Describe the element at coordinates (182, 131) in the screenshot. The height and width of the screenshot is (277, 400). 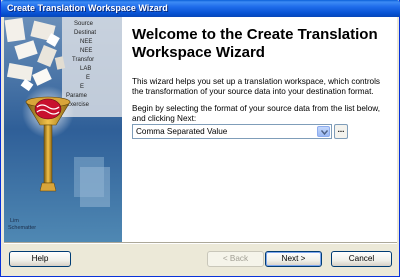
I see `source-format-value: Comma Separated Value` at that location.